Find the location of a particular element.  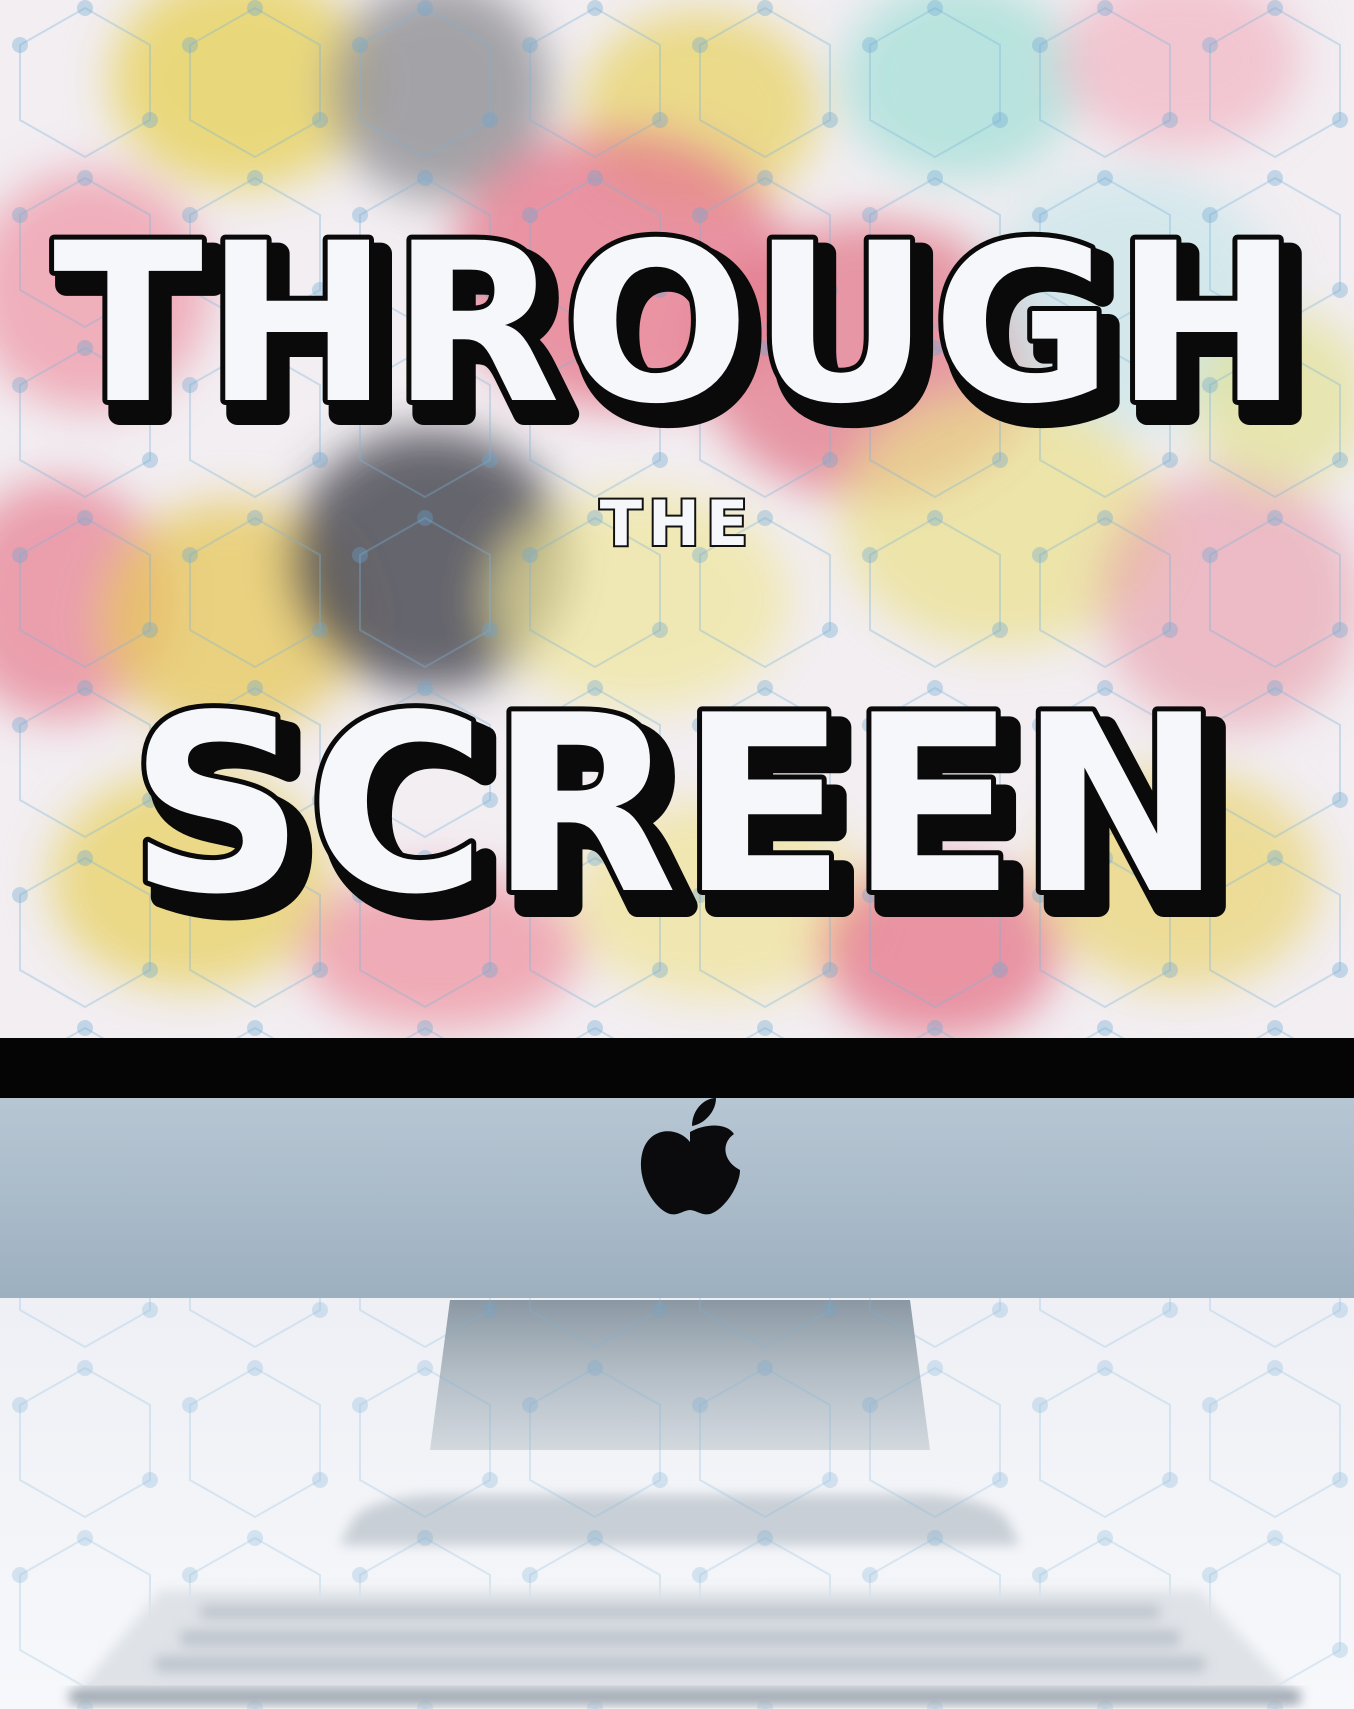

keyboard is located at coordinates (685, 1647).